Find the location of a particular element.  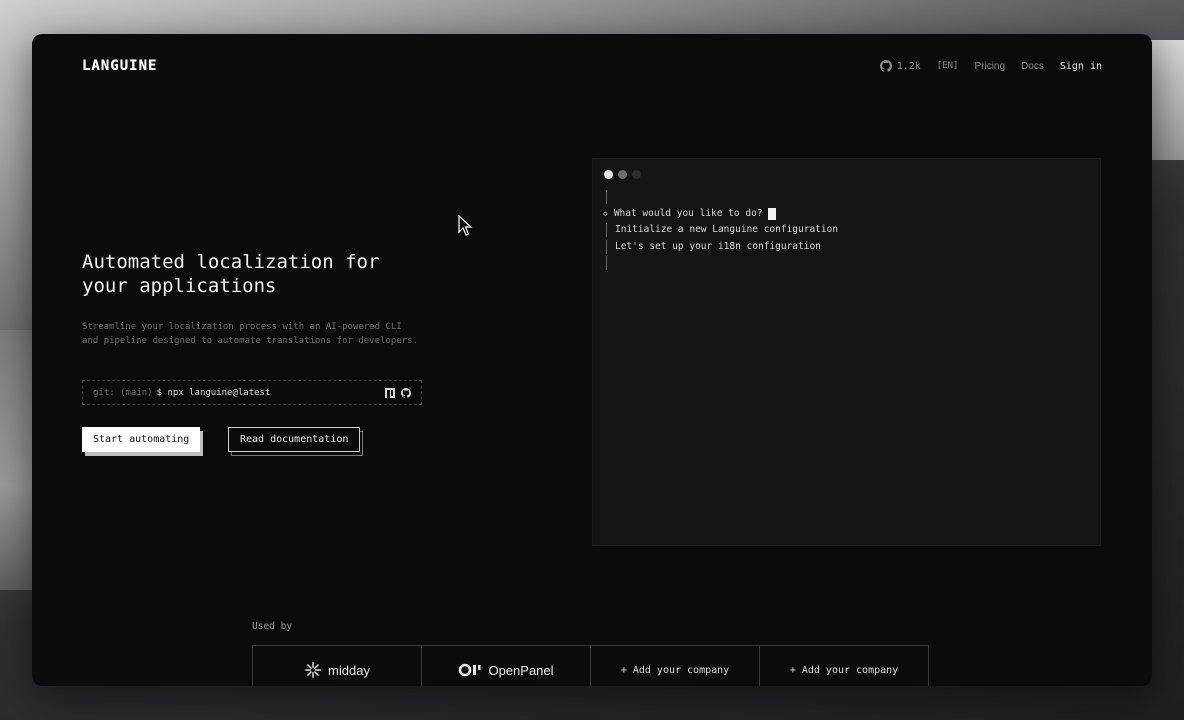

nav-docs: Docs is located at coordinates (1032, 66).